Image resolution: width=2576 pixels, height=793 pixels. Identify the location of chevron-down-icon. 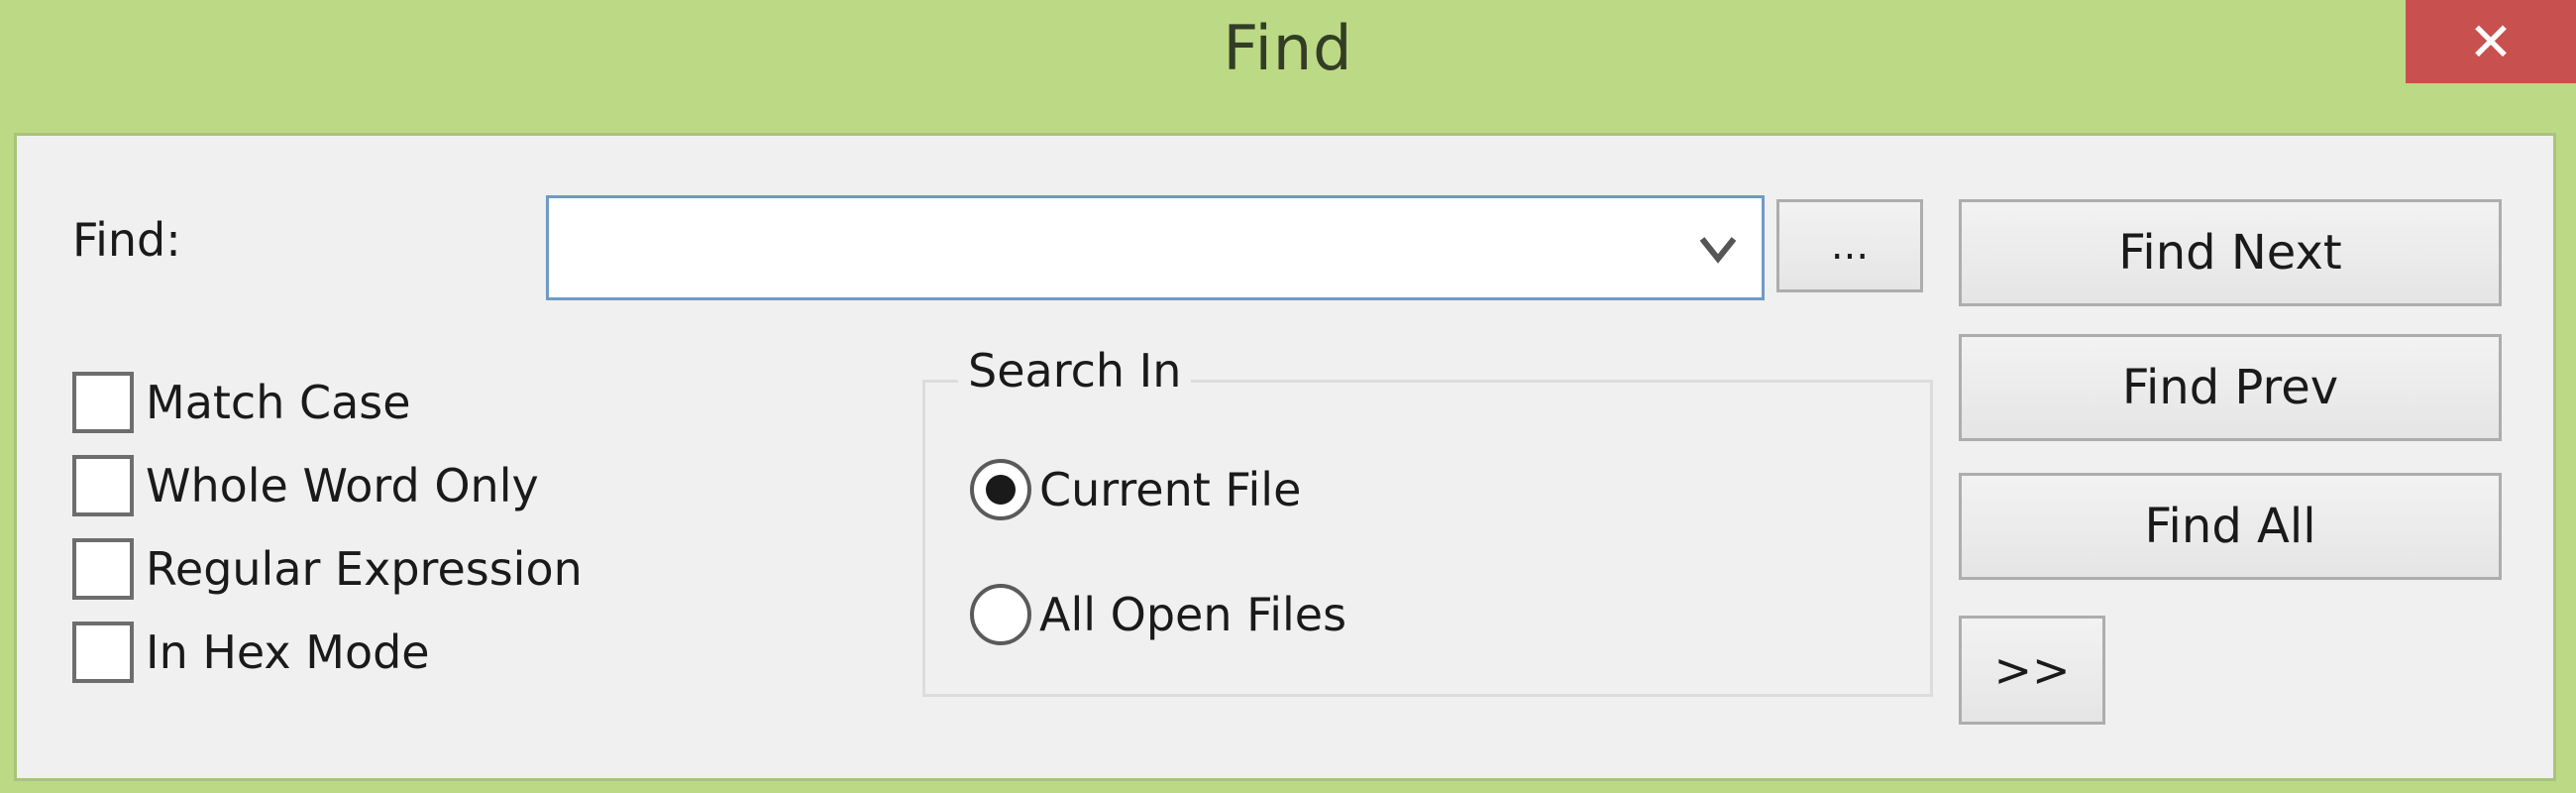
(1718, 250).